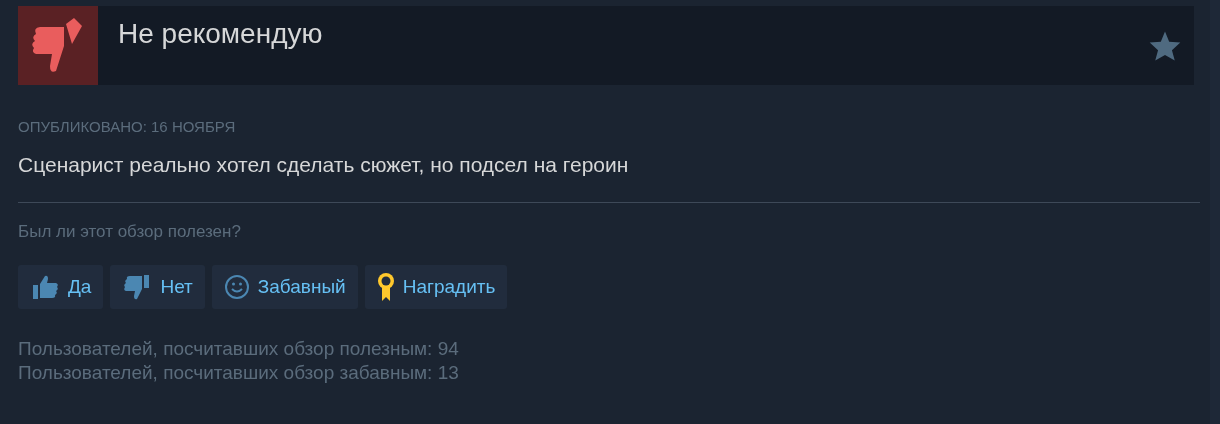 The height and width of the screenshot is (424, 1220). Describe the element at coordinates (1165, 46) in the screenshot. I see `star-icon` at that location.